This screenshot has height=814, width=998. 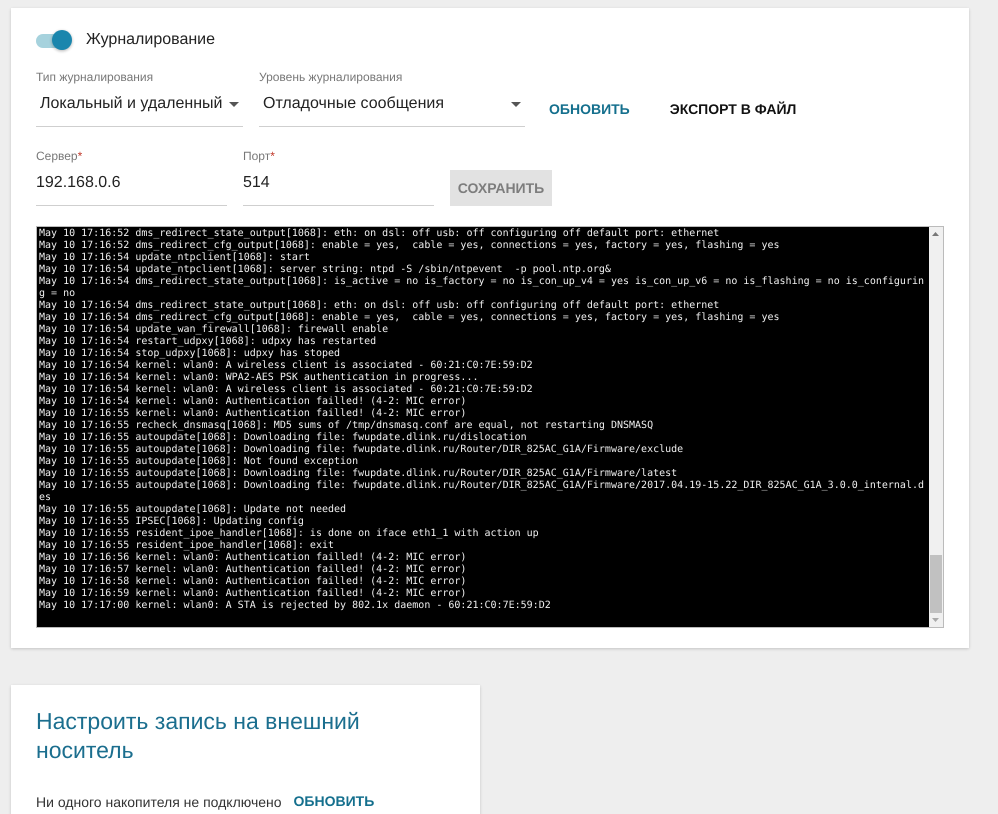 What do you see at coordinates (253, 558) in the screenshot?
I see `log-line: May 10 17:16:56 kernel: wlan0: Authentication failled! (4-2: MIC error)` at bounding box center [253, 558].